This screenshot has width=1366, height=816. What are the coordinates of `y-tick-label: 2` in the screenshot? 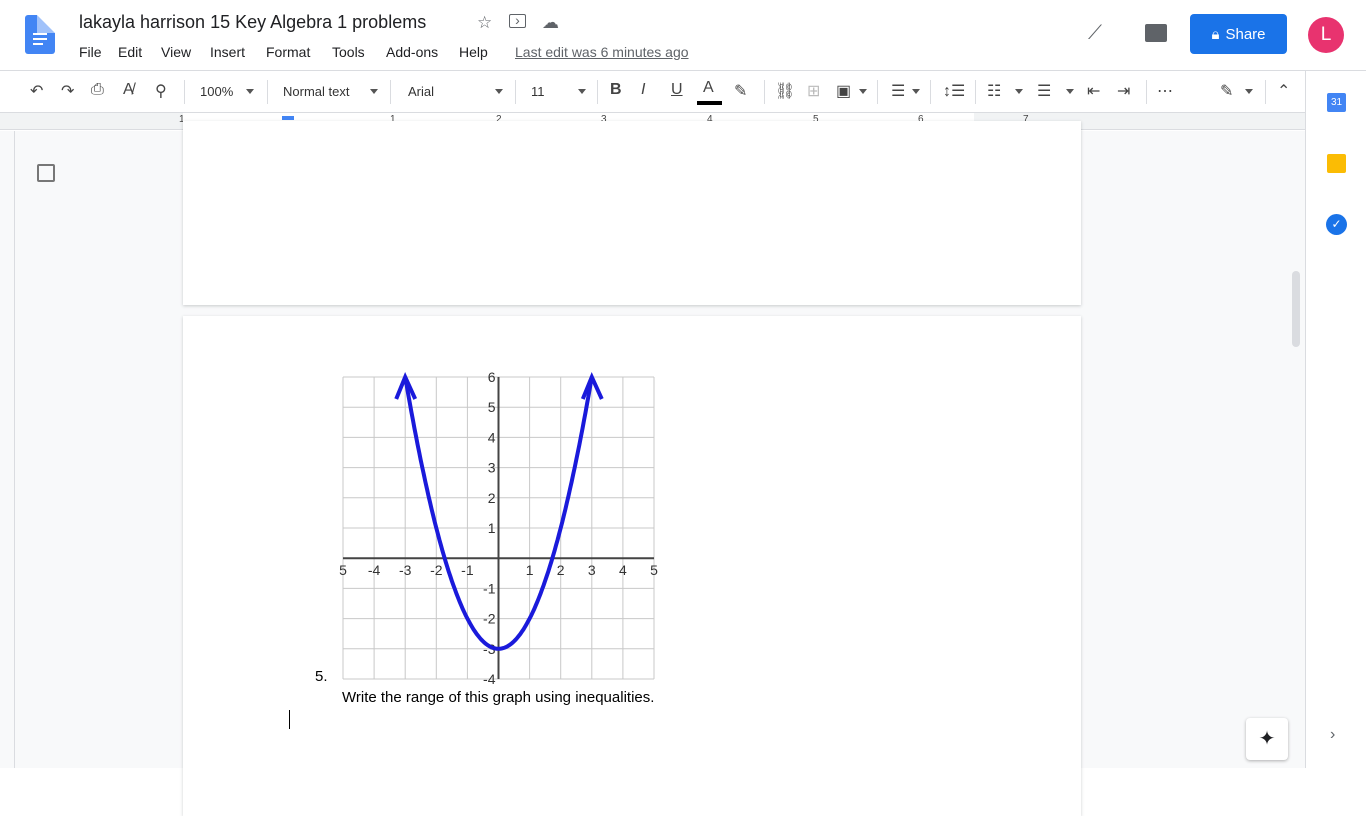 It's located at (492, 498).